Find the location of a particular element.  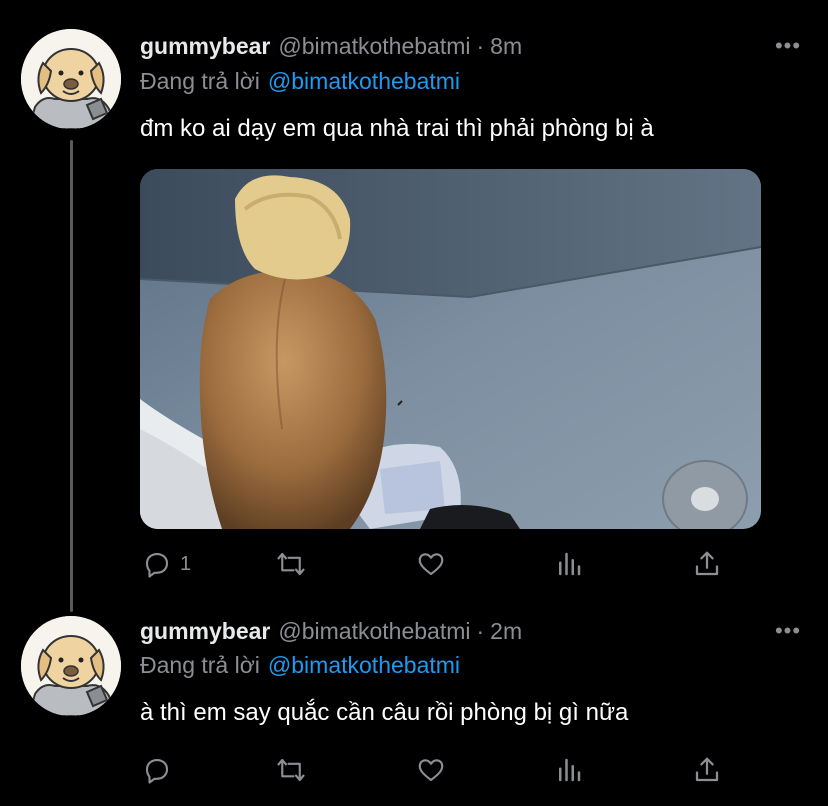

tweet-header: gummybear @bimatkothebatmi · 2m is located at coordinates (331, 631).